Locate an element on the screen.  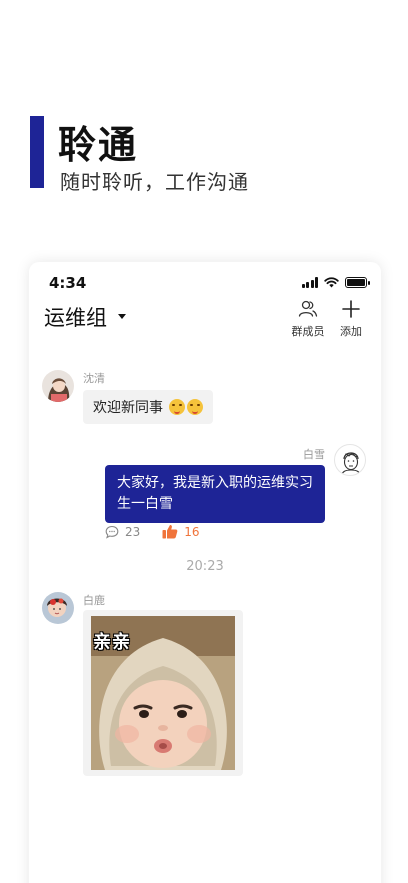
group-title: 运维组 is located at coordinates (75, 317).